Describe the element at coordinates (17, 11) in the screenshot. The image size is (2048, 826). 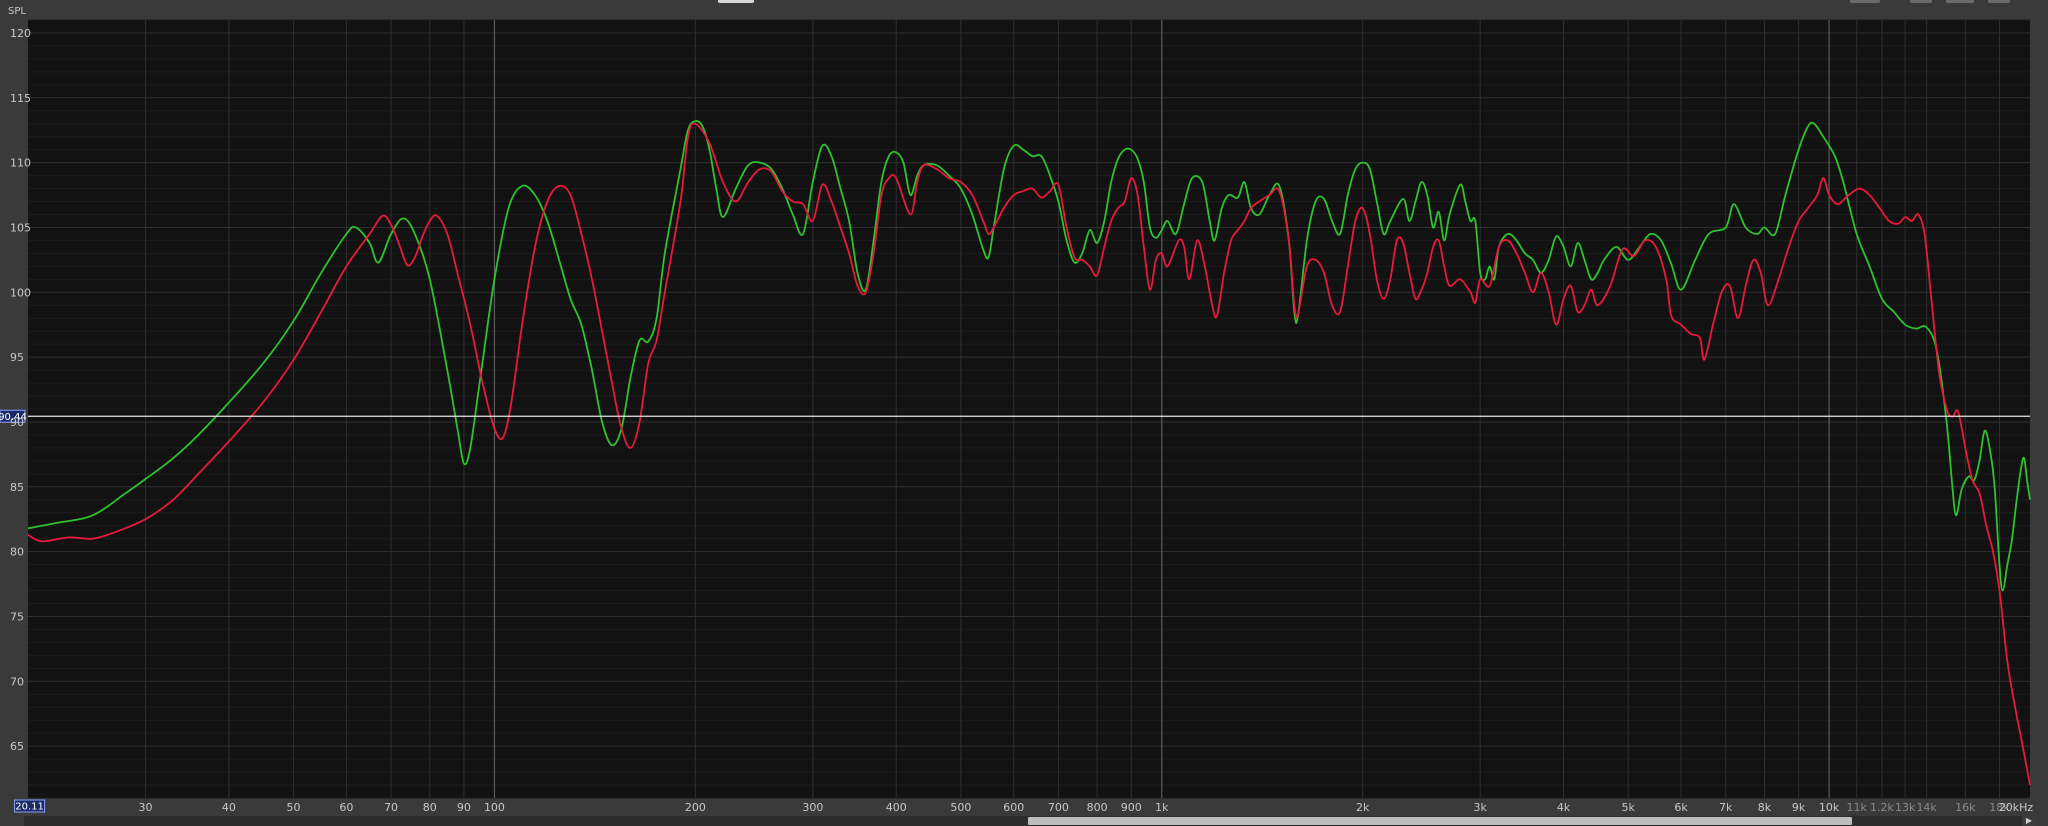
I see `y-axis-label: SPL` at that location.